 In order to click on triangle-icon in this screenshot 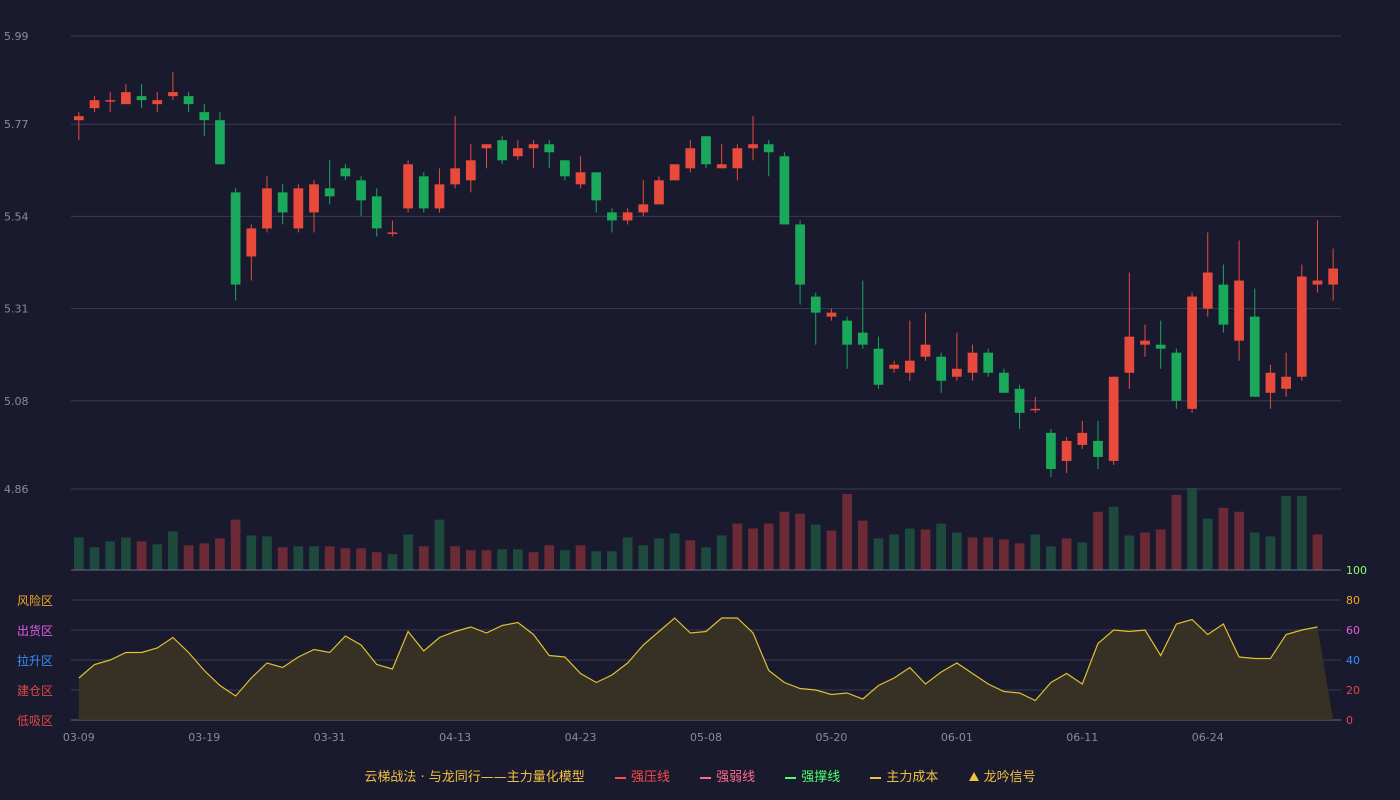, I will do `click(973, 776)`.